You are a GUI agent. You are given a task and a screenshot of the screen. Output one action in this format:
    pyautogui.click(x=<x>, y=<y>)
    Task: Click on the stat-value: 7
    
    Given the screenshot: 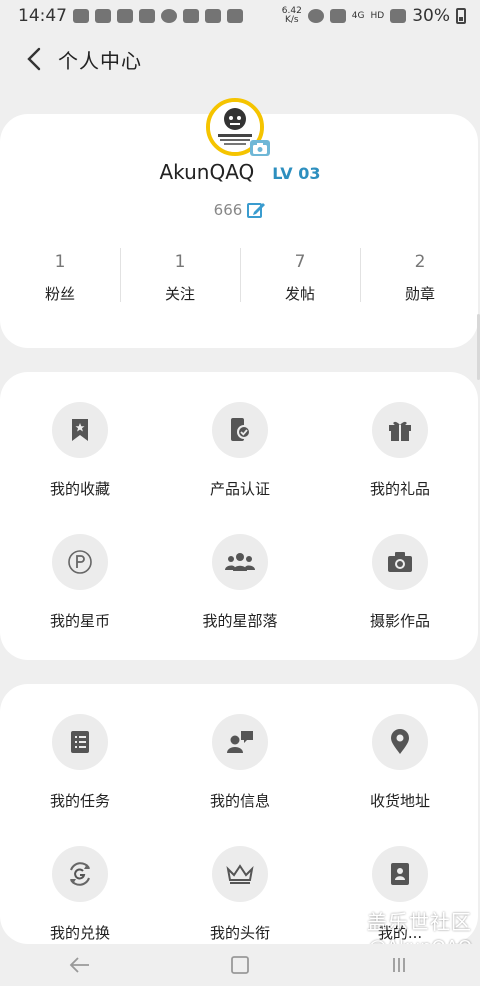 What is the action you would take?
    pyautogui.click(x=300, y=262)
    